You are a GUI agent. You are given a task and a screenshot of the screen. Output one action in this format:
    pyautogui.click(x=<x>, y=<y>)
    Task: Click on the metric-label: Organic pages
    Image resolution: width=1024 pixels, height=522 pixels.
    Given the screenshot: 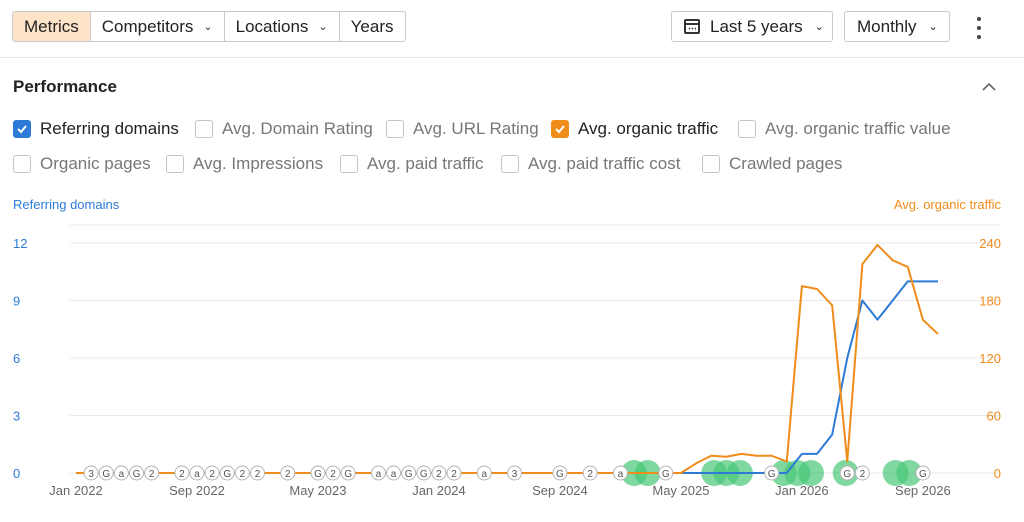 What is the action you would take?
    pyautogui.click(x=95, y=163)
    